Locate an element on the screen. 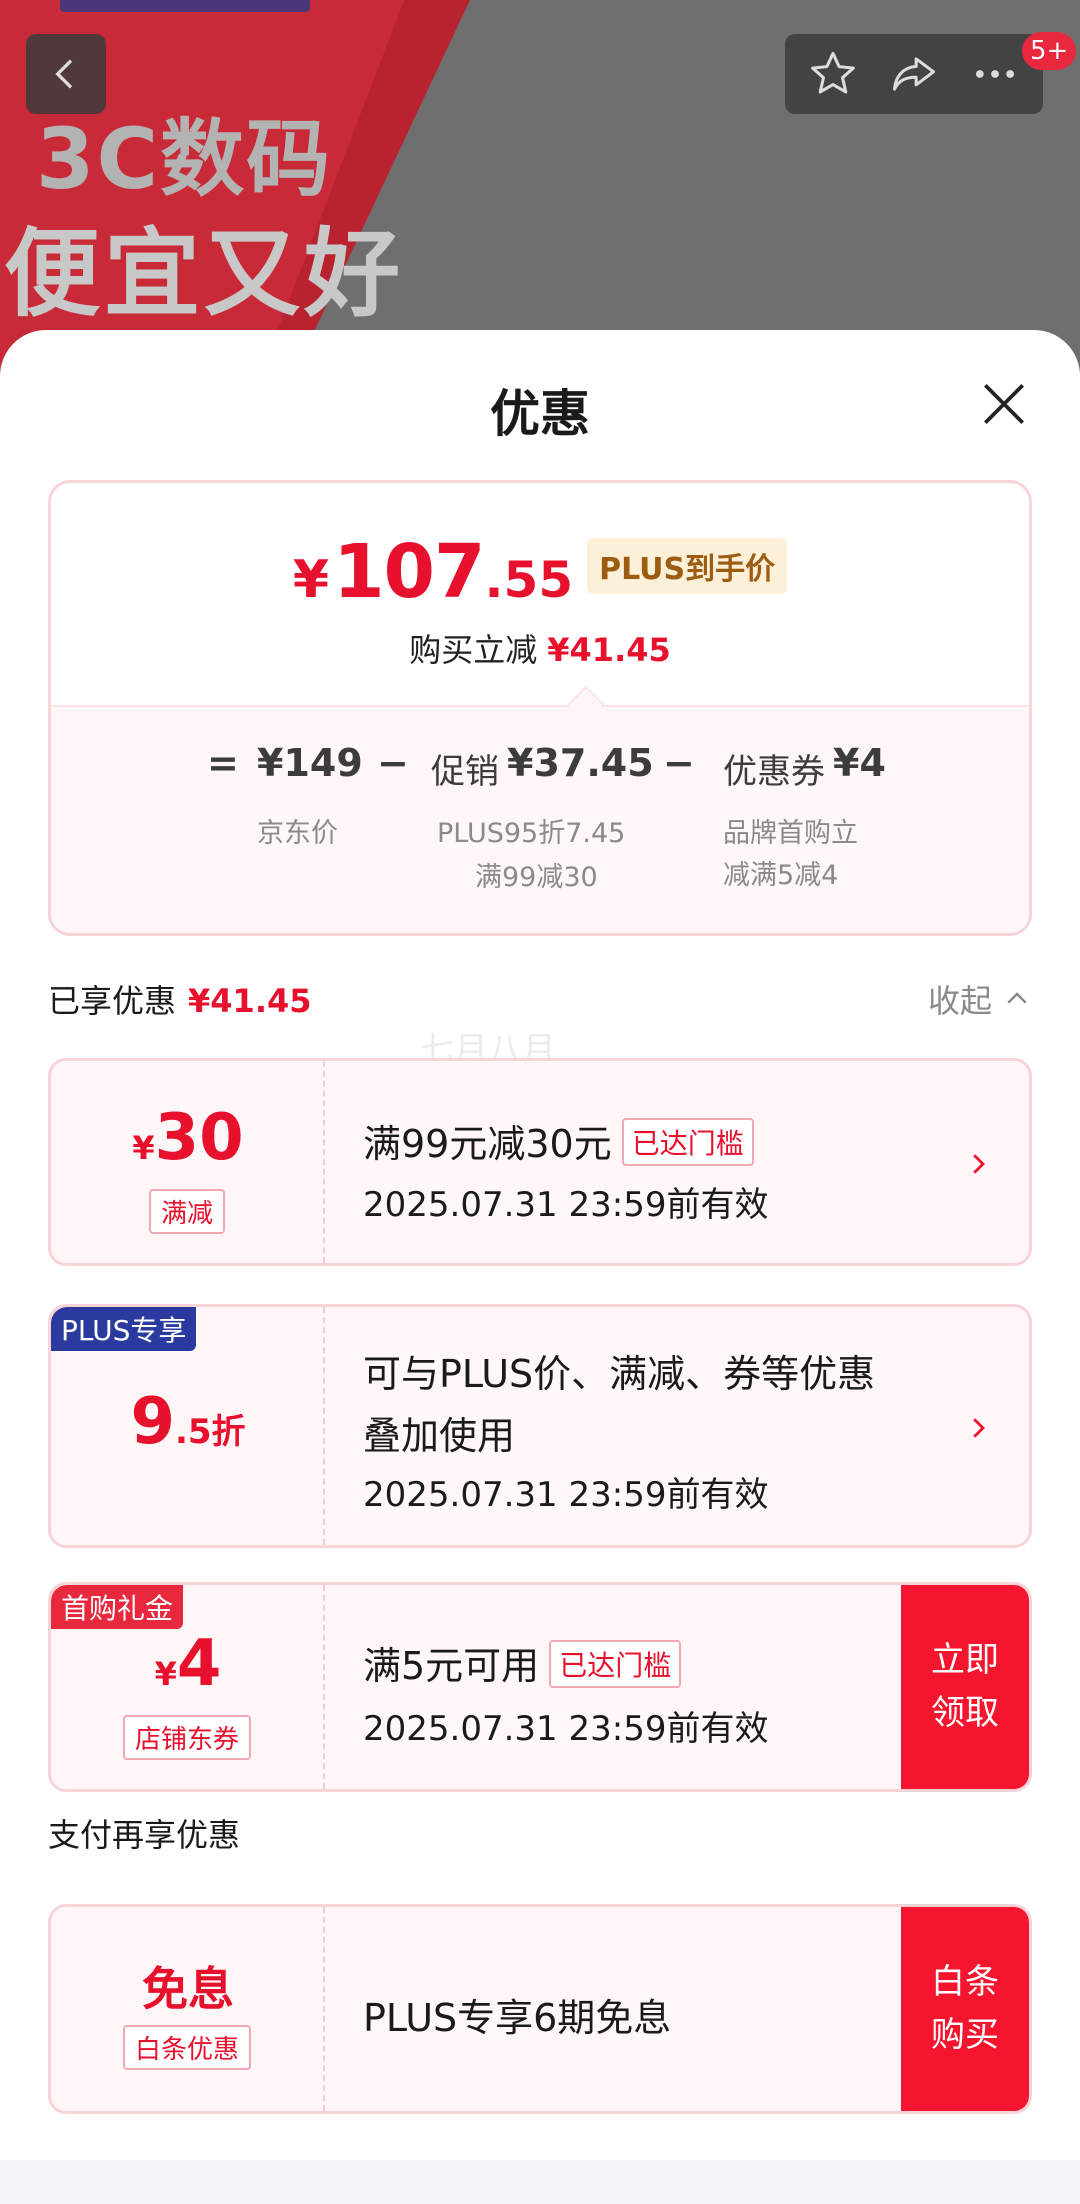  banner-text-line2: 便宜又好 is located at coordinates (204, 274).